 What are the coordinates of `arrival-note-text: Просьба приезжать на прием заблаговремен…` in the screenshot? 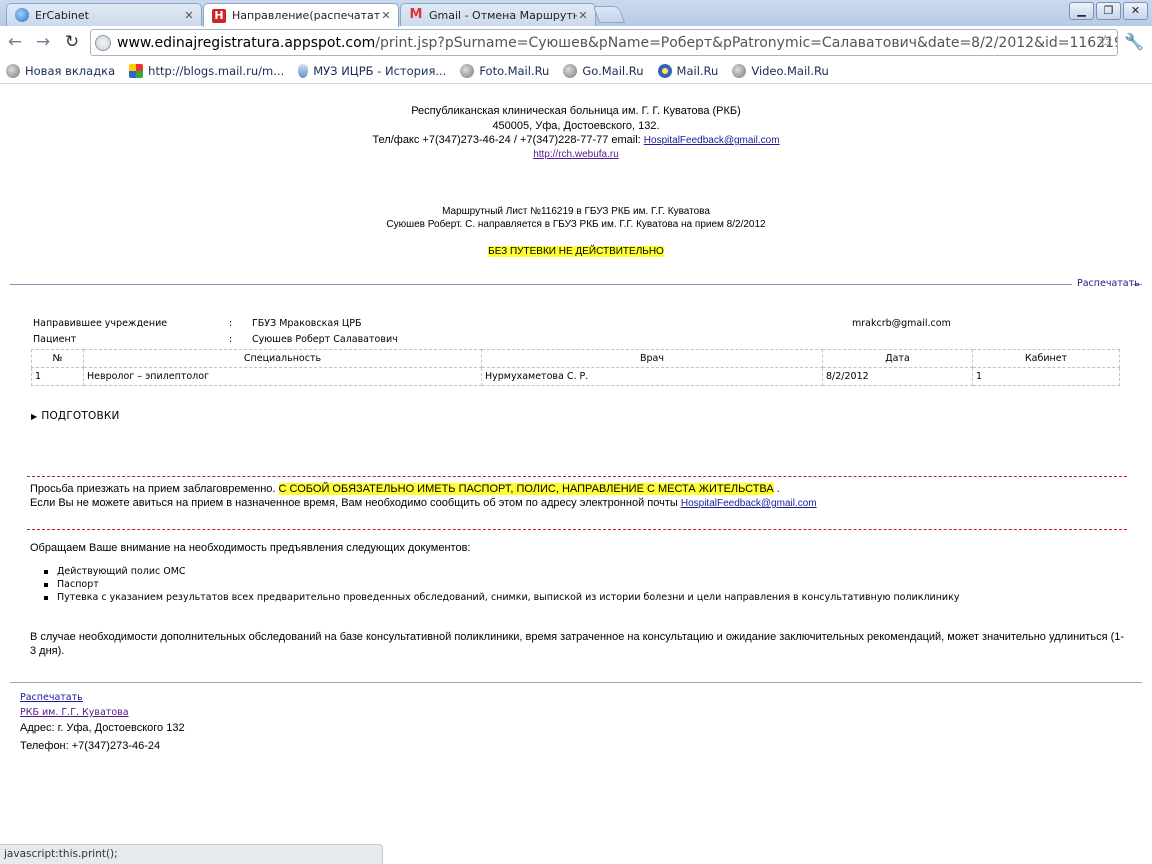 It's located at (153, 489).